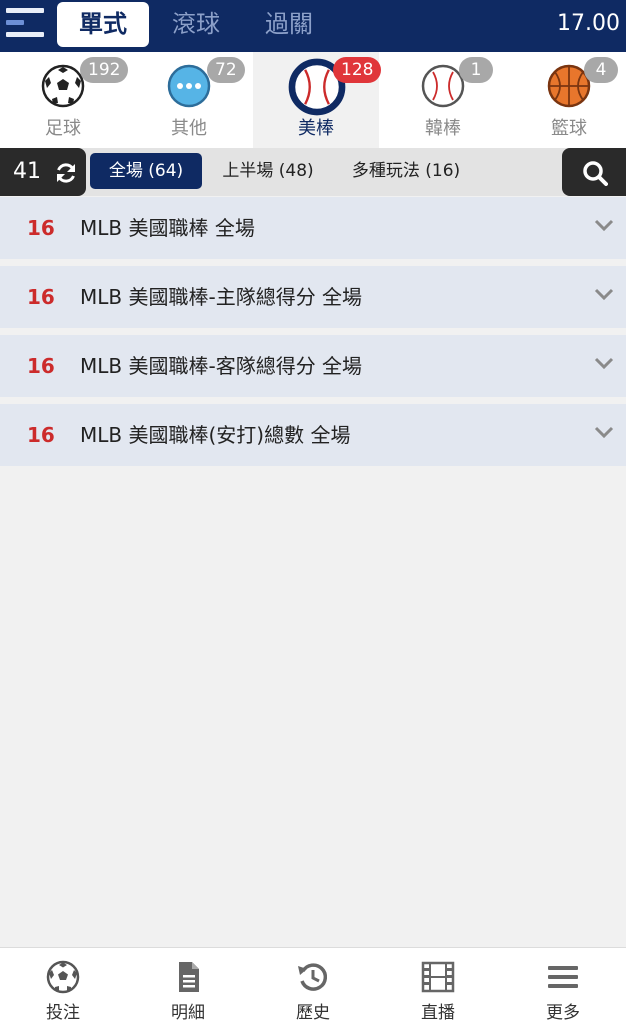  What do you see at coordinates (566, 100) in the screenshot?
I see `sport-item-basketball: 4 籃球` at bounding box center [566, 100].